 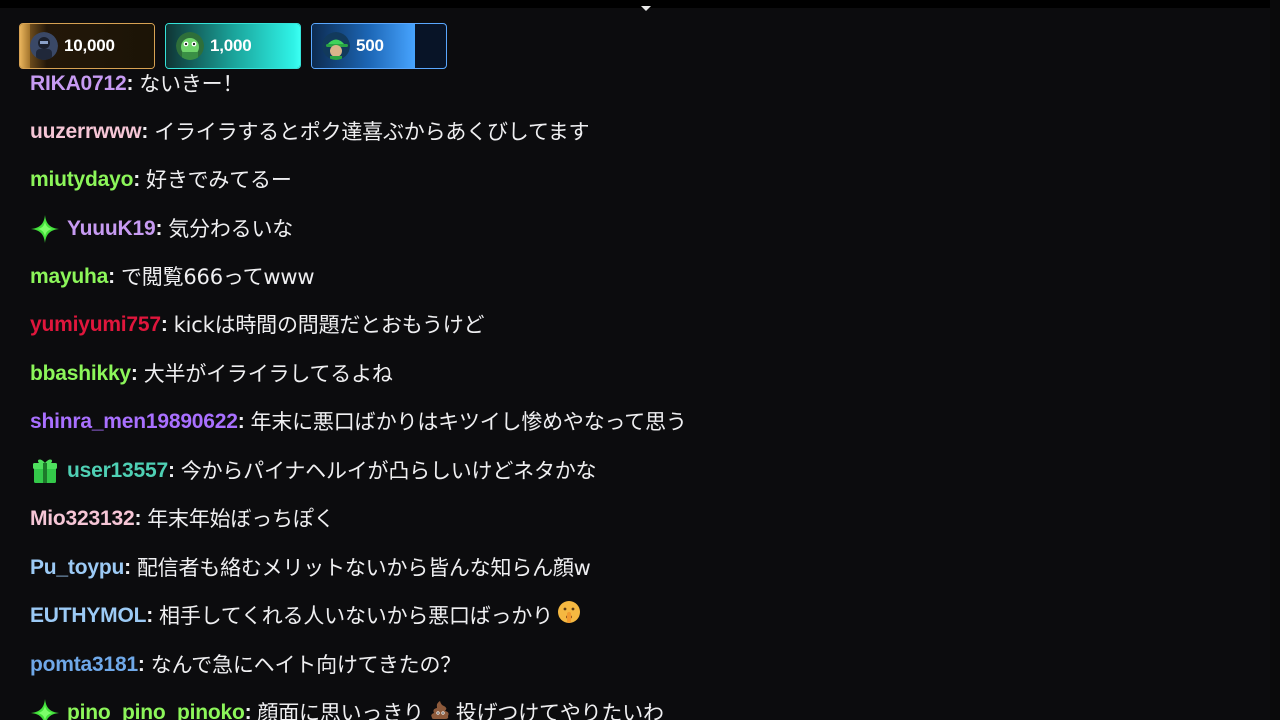 What do you see at coordinates (241, 519) in the screenshot?
I see `chat-message-text: 年末年始ぼっちぽく` at bounding box center [241, 519].